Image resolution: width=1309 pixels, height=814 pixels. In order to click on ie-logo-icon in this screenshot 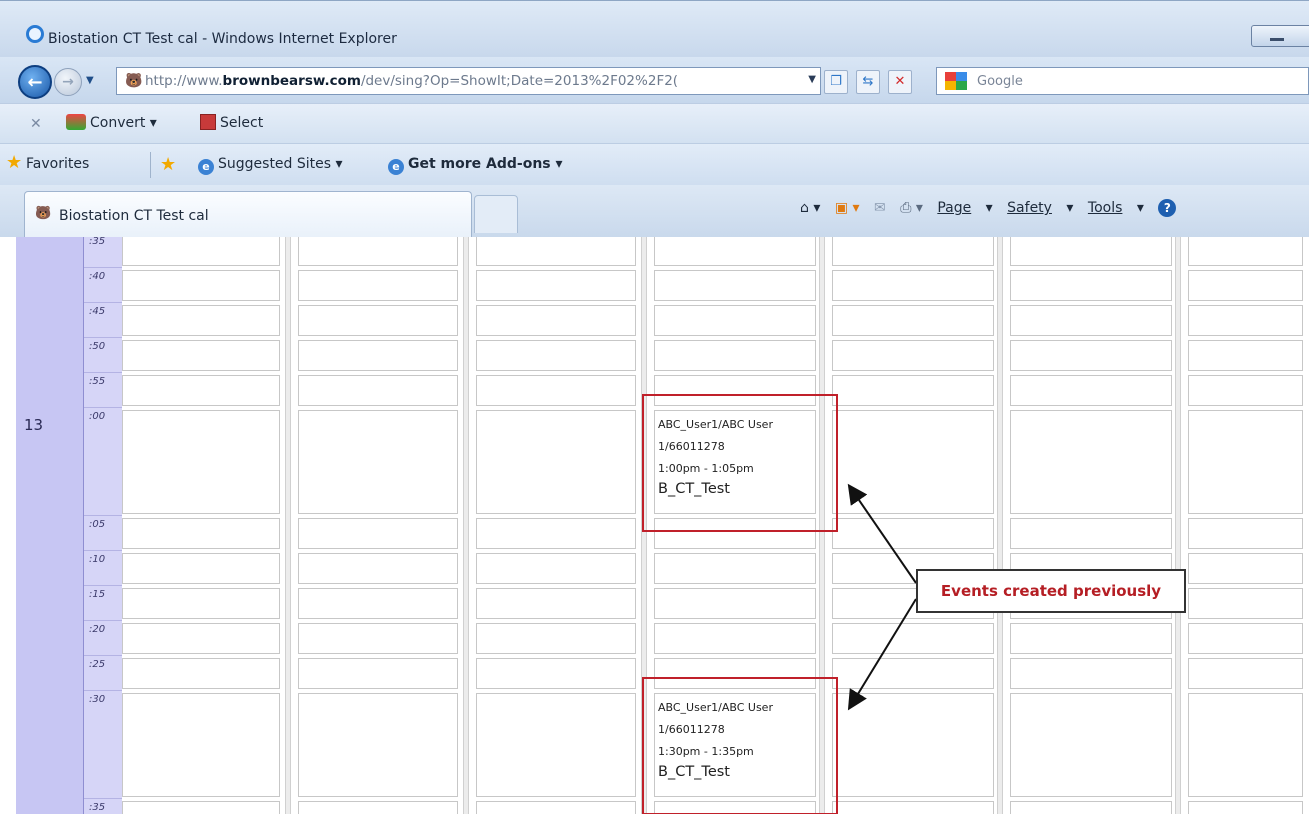, I will do `click(35, 34)`.